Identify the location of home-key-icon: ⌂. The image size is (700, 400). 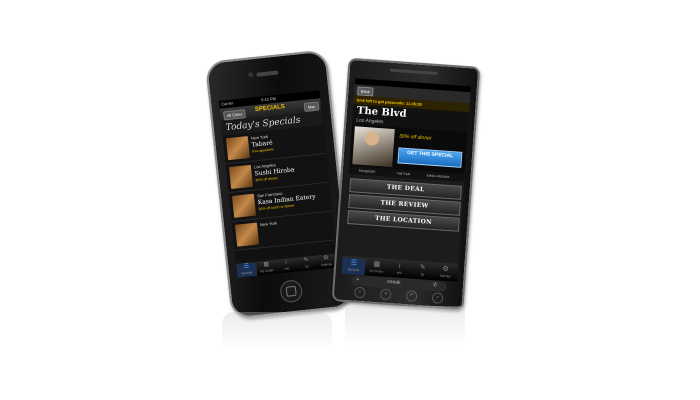
(359, 292).